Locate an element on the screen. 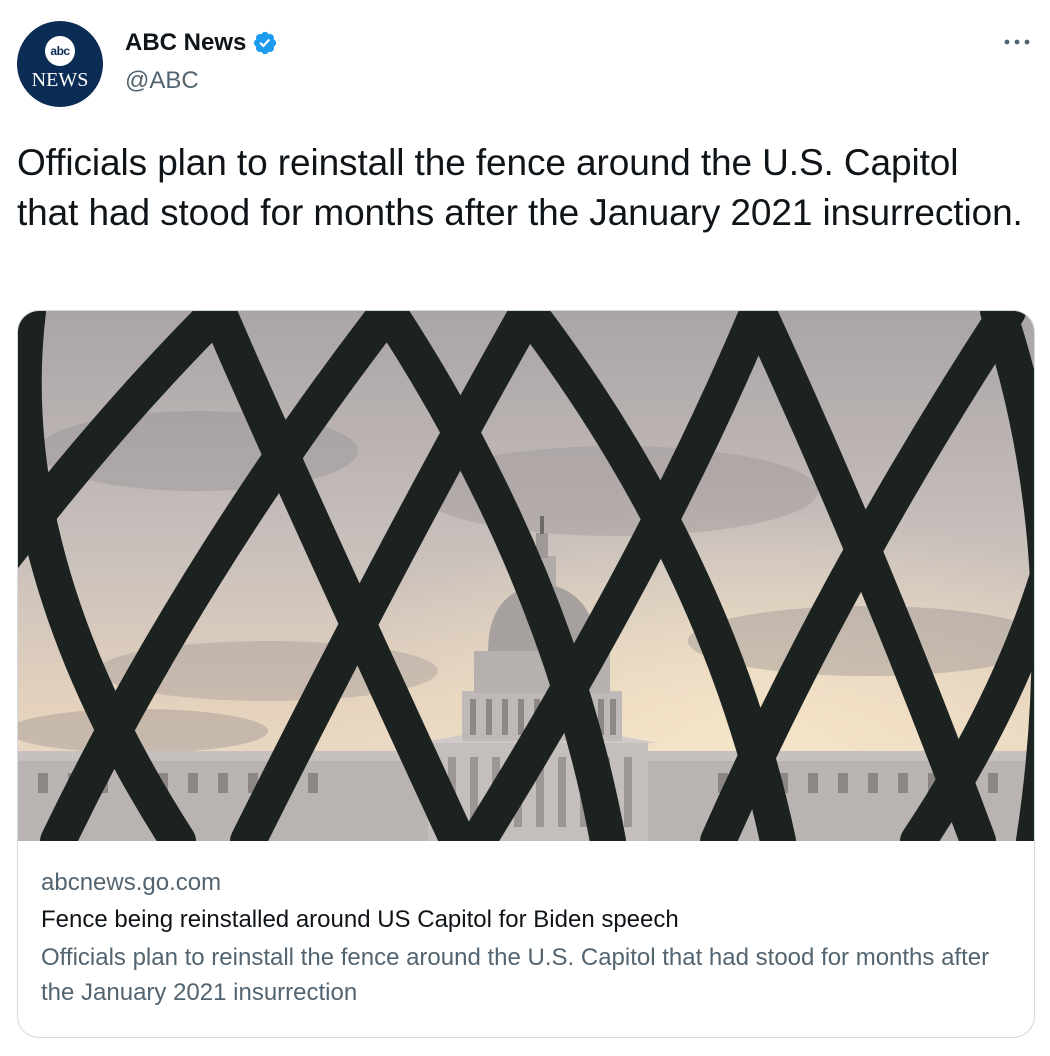 The height and width of the screenshot is (1056, 1050). card-domain: abcnews.go.com is located at coordinates (131, 882).